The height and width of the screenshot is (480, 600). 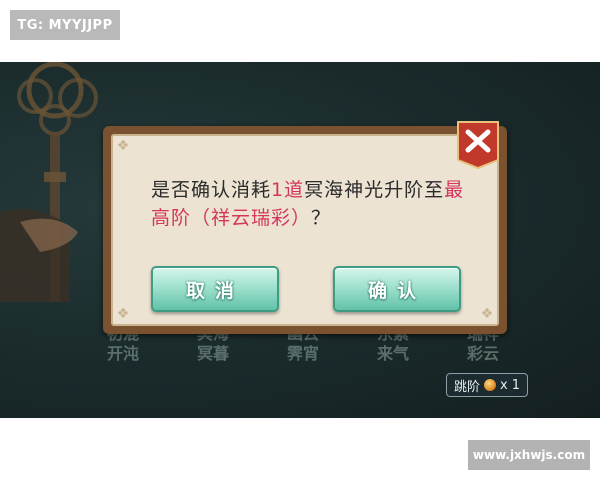 I want to click on skip-count: x 1, so click(x=510, y=385).